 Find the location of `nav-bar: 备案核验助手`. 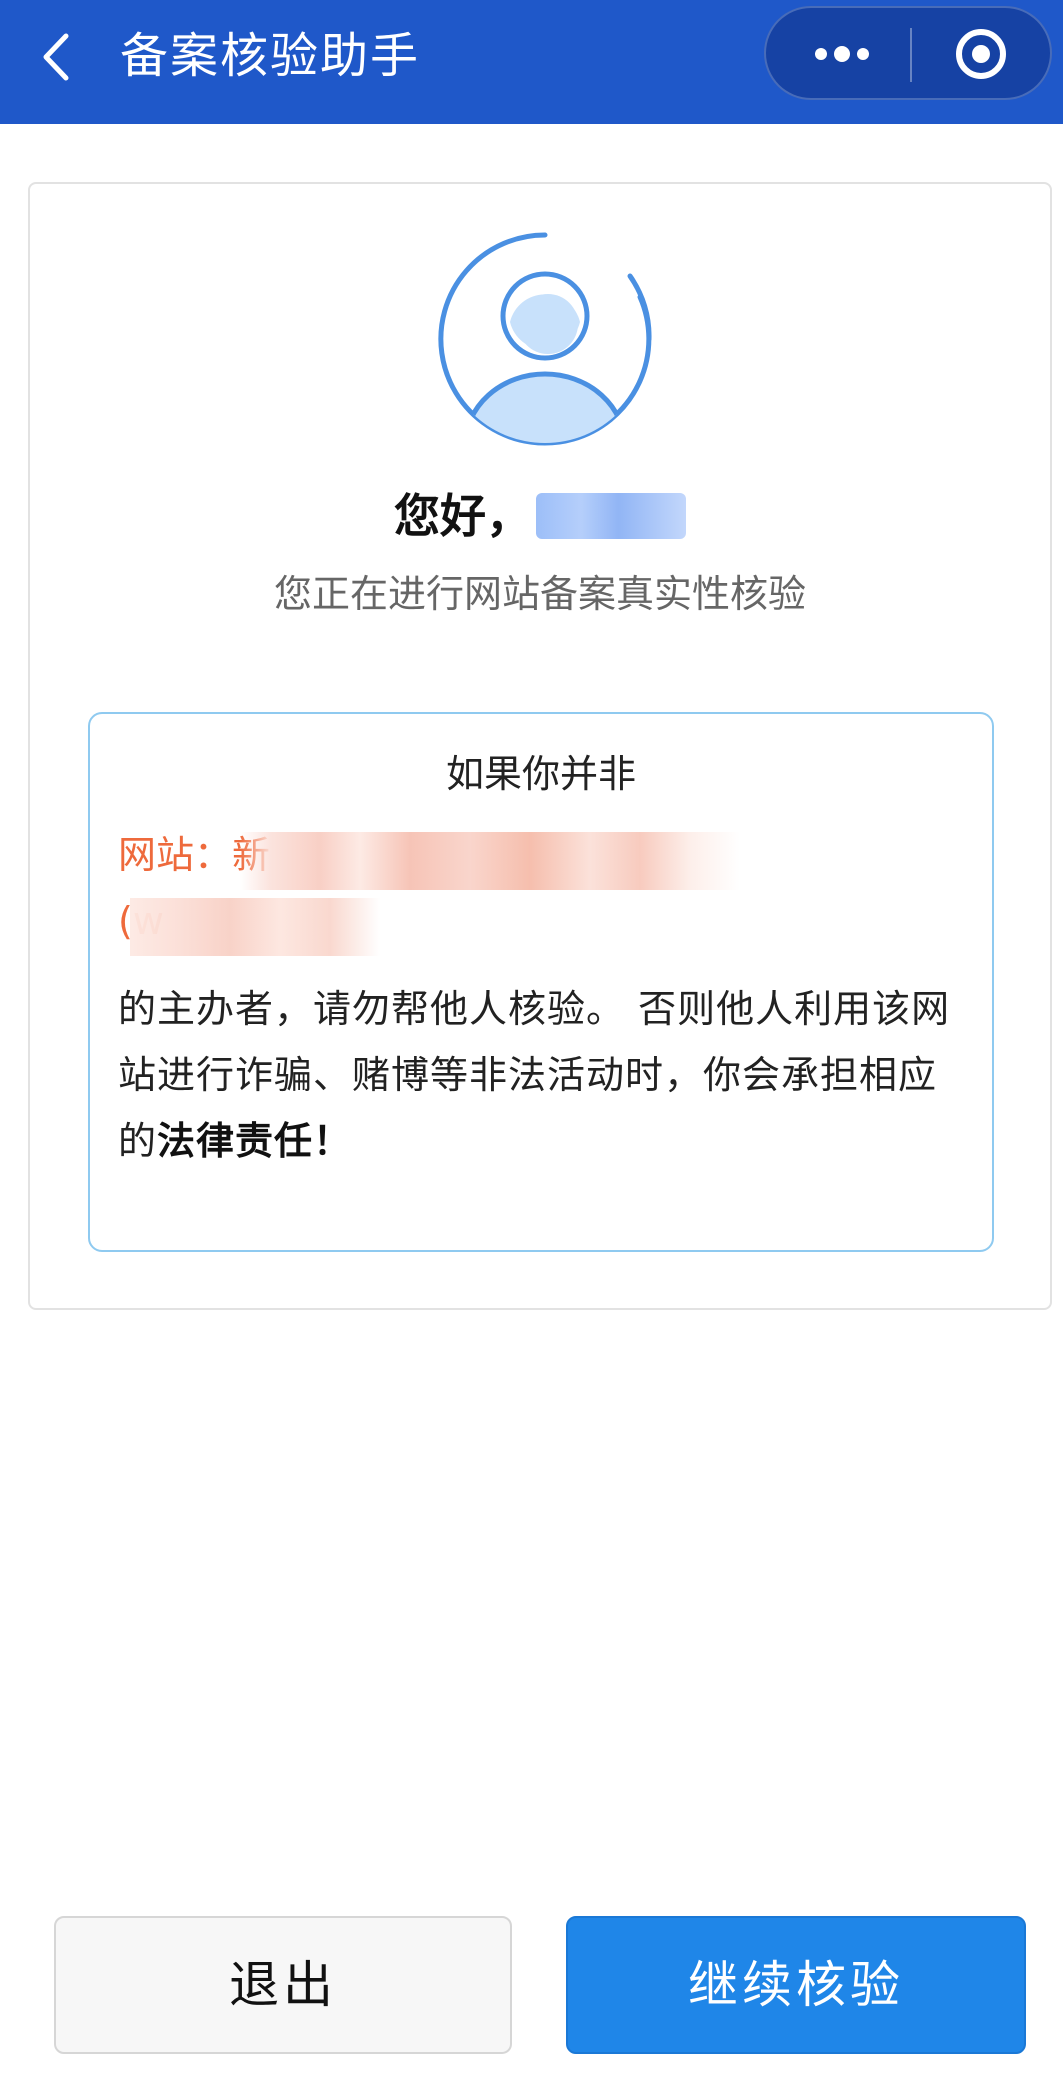

nav-bar: 备案核验助手 is located at coordinates (531, 62).